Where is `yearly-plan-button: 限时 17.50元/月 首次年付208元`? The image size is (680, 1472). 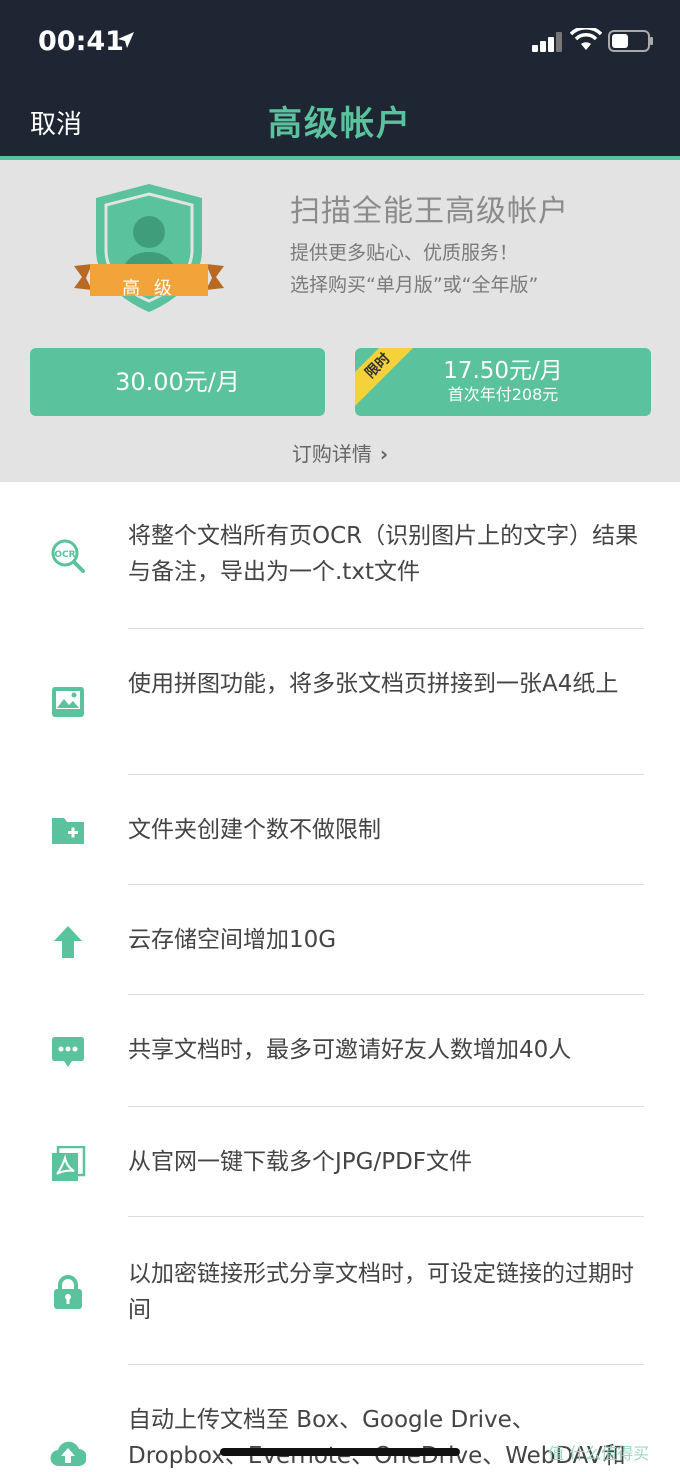 yearly-plan-button: 限时 17.50元/月 首次年付208元 is located at coordinates (503, 382).